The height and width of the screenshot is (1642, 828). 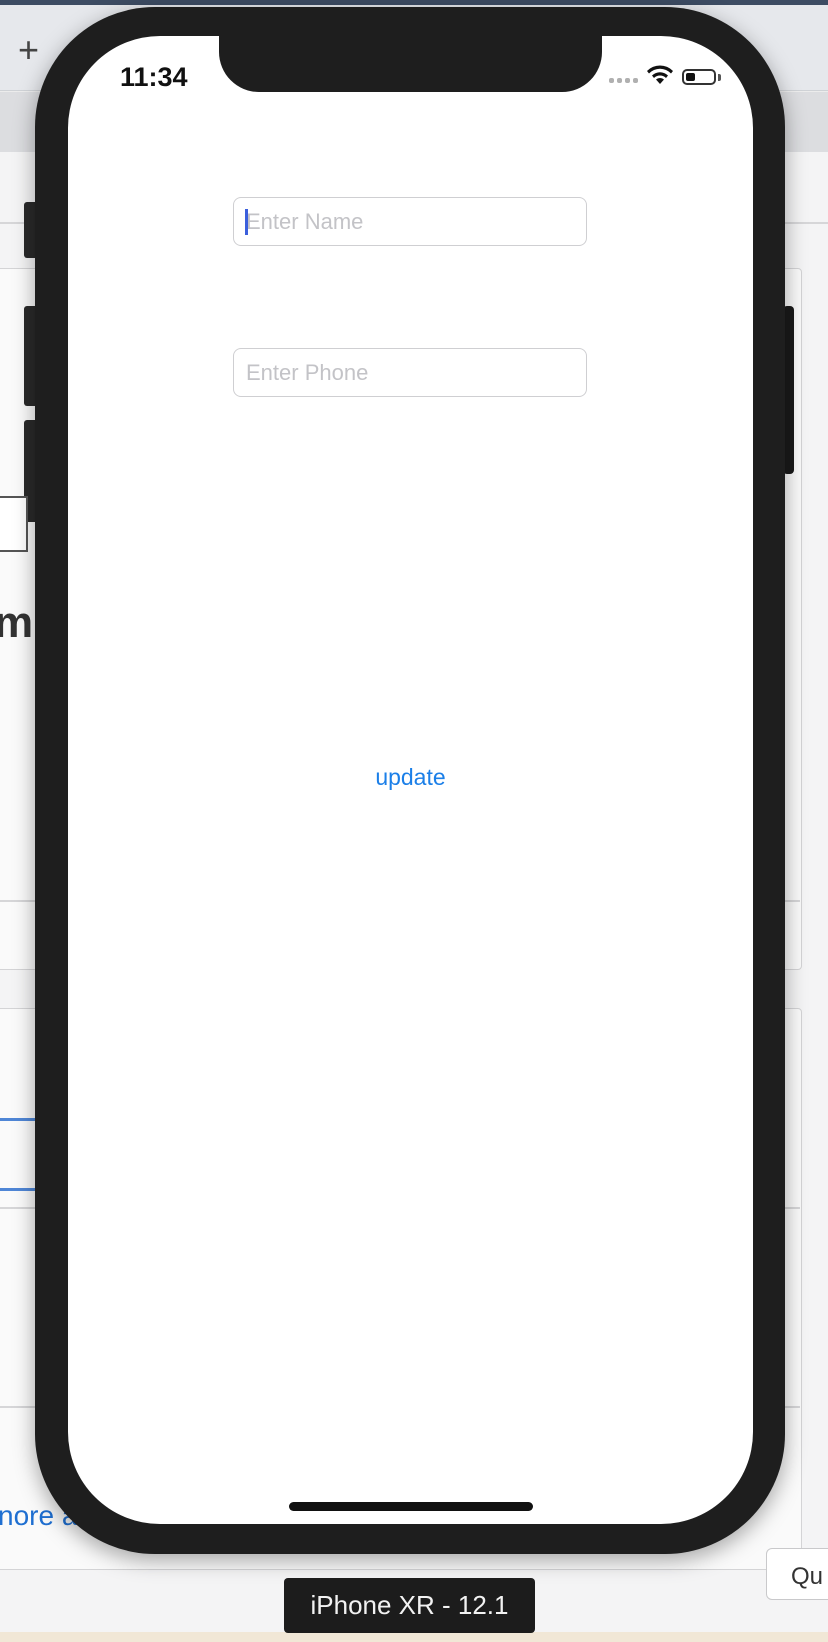 What do you see at coordinates (411, 1506) in the screenshot?
I see `home-indicator` at bounding box center [411, 1506].